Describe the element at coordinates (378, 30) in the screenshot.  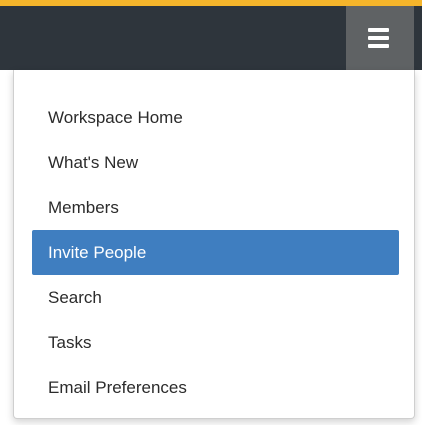
I see `hamburger-menu-icon` at that location.